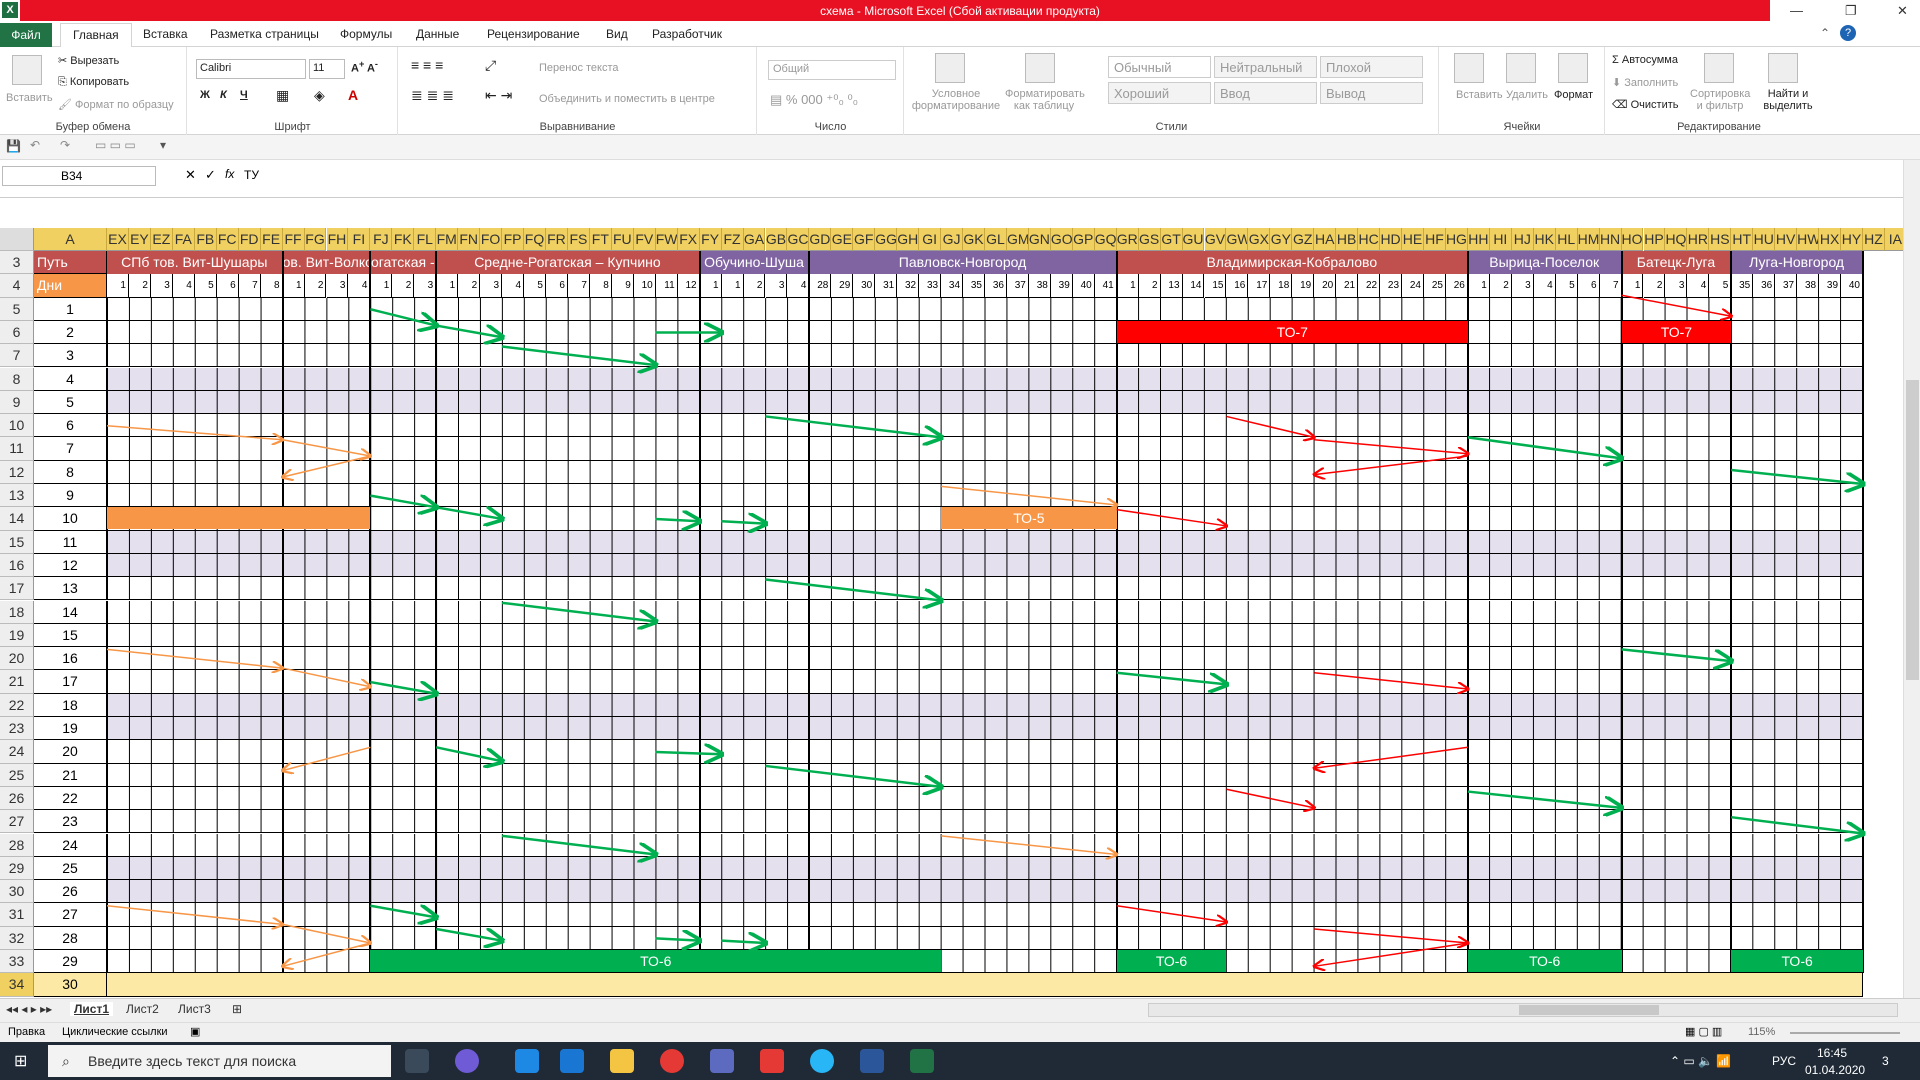  I want to click on day-index-cell: 22, so click(70, 798).